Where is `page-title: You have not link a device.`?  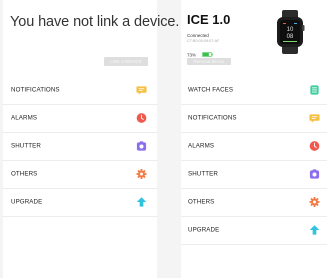
page-title: You have not link a device. is located at coordinates (95, 22).